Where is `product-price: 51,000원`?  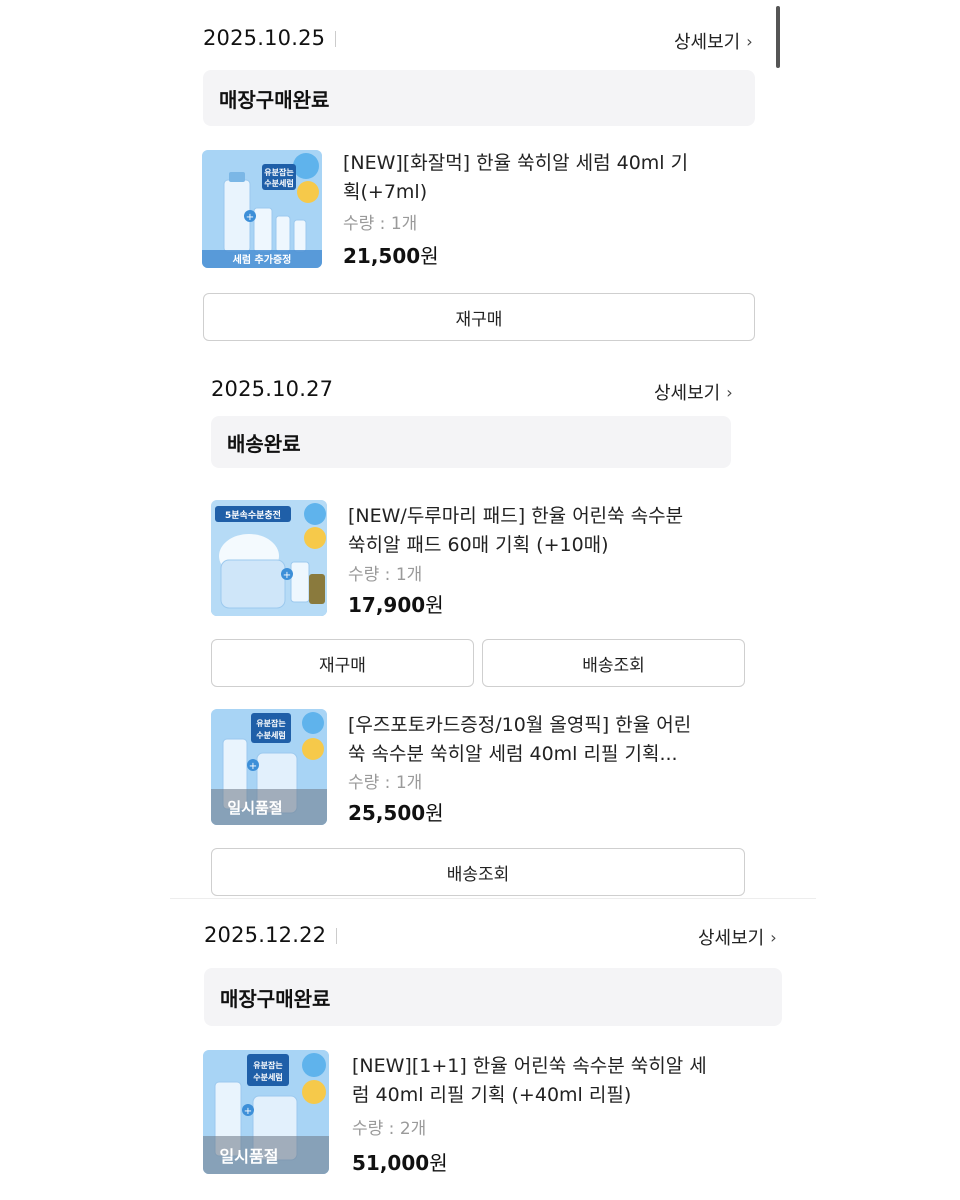 product-price: 51,000원 is located at coordinates (400, 1163).